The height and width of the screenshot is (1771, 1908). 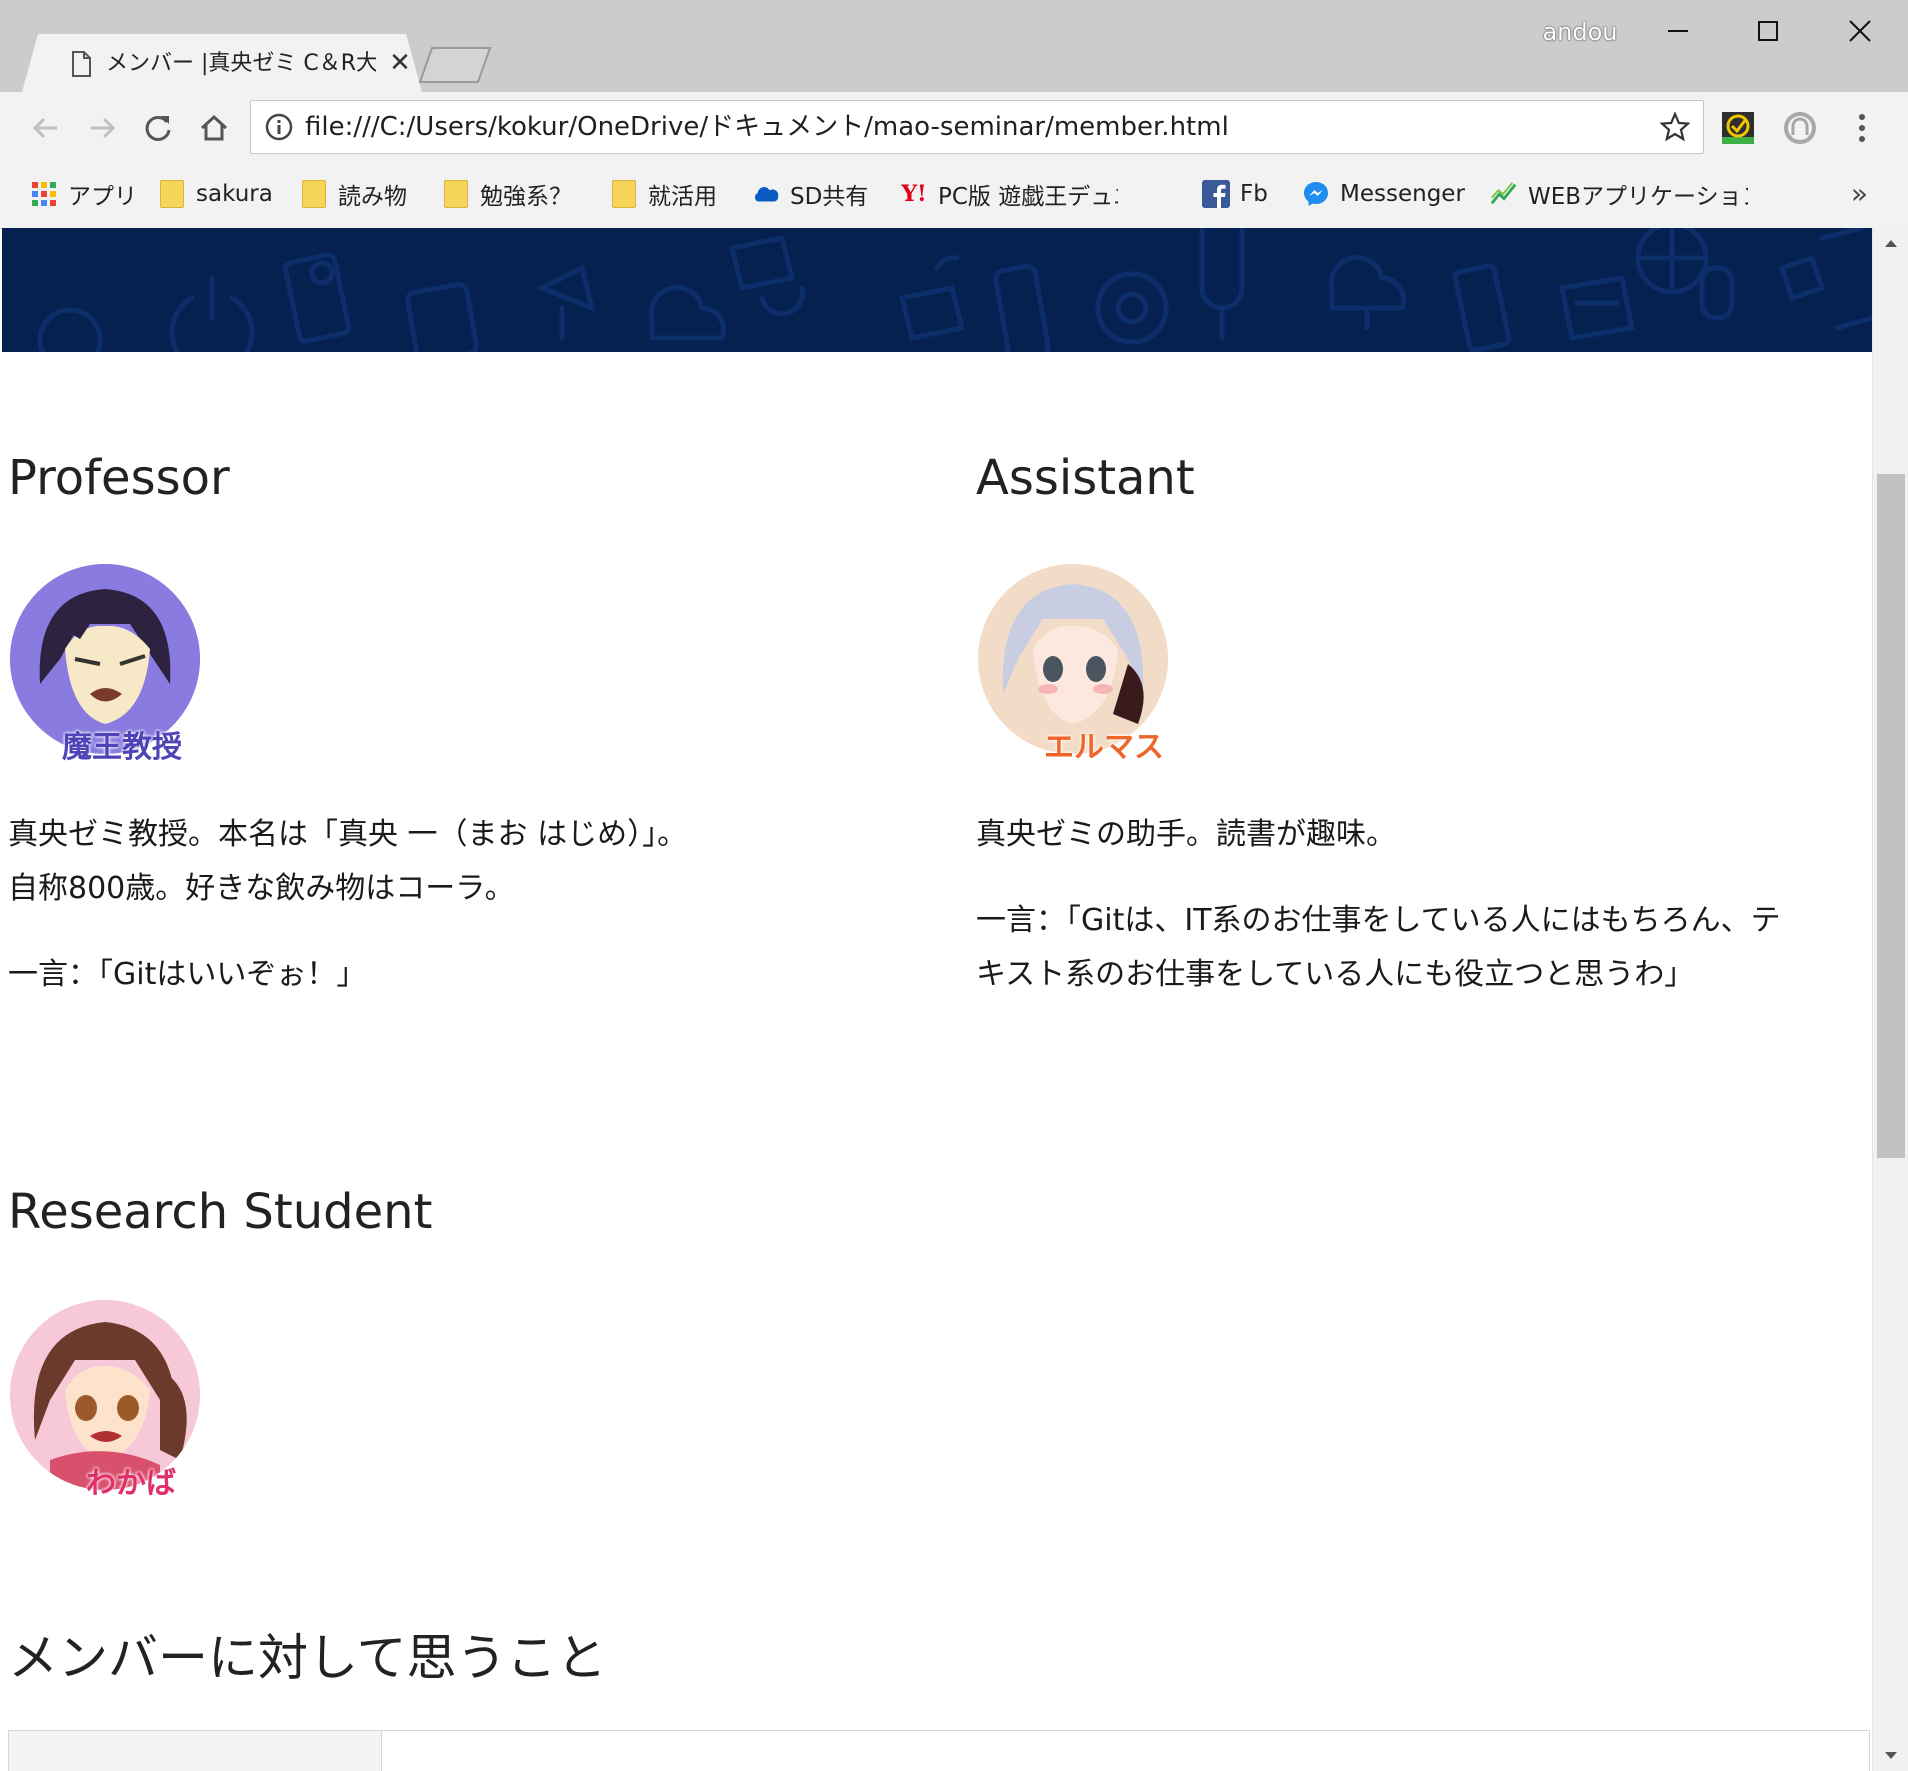 What do you see at coordinates (307, 1658) in the screenshot?
I see `section-title: メンバーに対して思うこと` at bounding box center [307, 1658].